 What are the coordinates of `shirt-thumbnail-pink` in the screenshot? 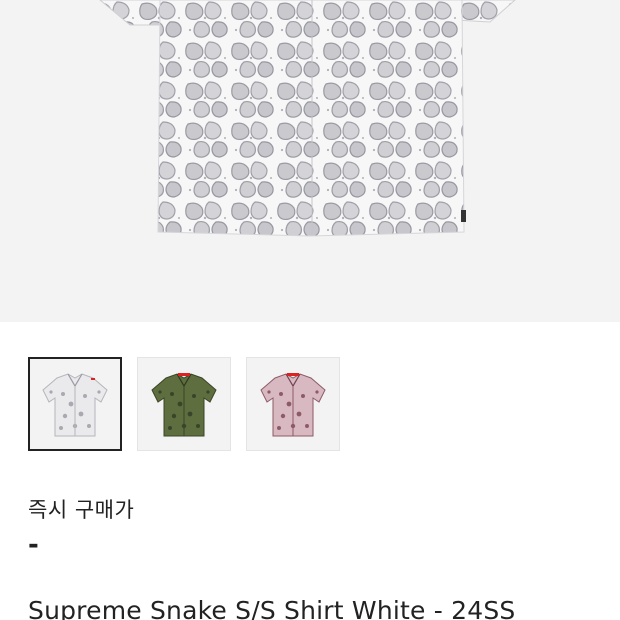 It's located at (293, 405).